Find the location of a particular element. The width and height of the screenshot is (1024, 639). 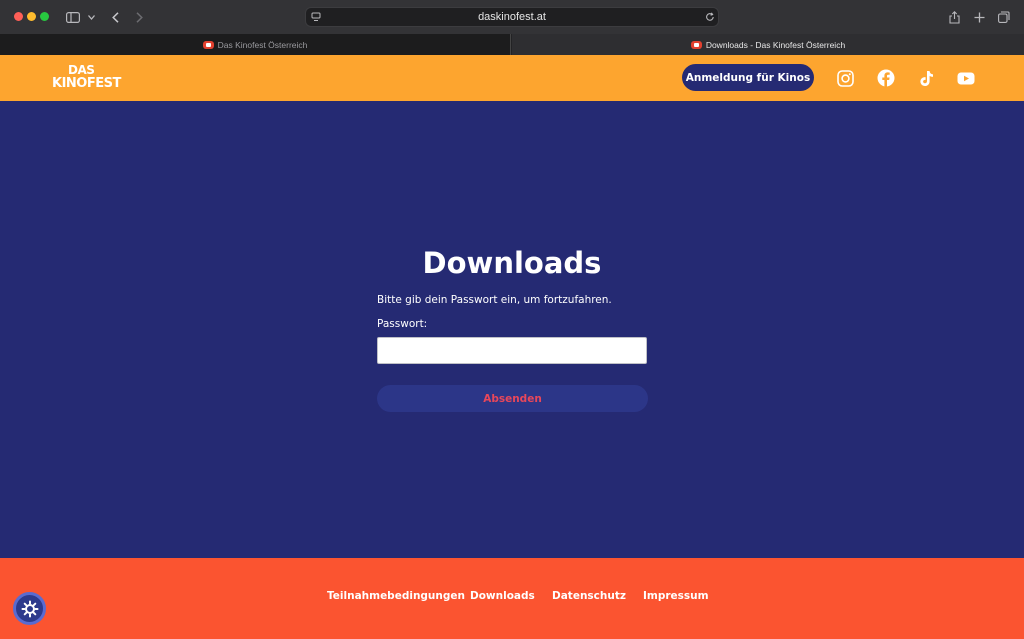

cinema-registration-button: Anmeldung für Kinos is located at coordinates (748, 77).